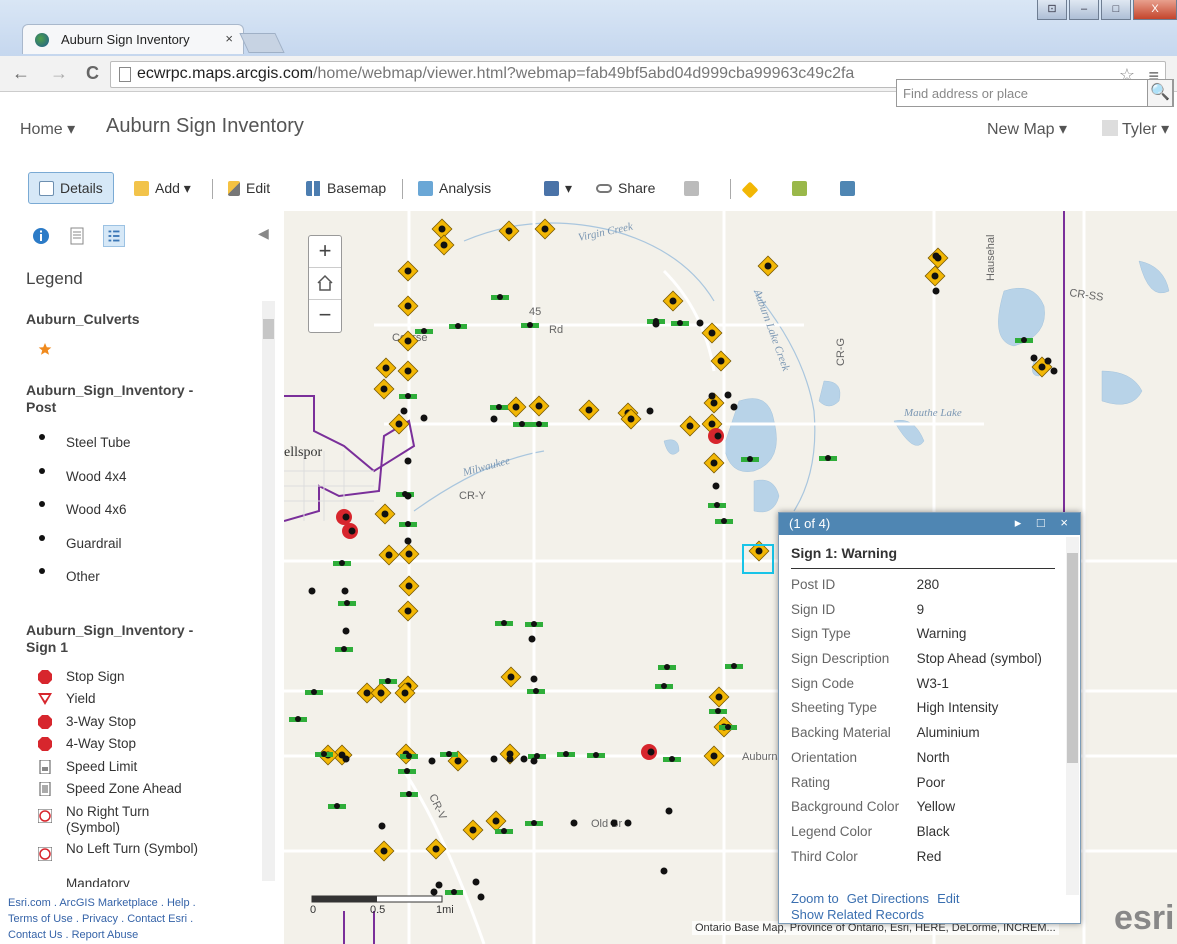 This screenshot has width=1177, height=944. What do you see at coordinates (100, 919) in the screenshot?
I see `footer-link: Privacy` at bounding box center [100, 919].